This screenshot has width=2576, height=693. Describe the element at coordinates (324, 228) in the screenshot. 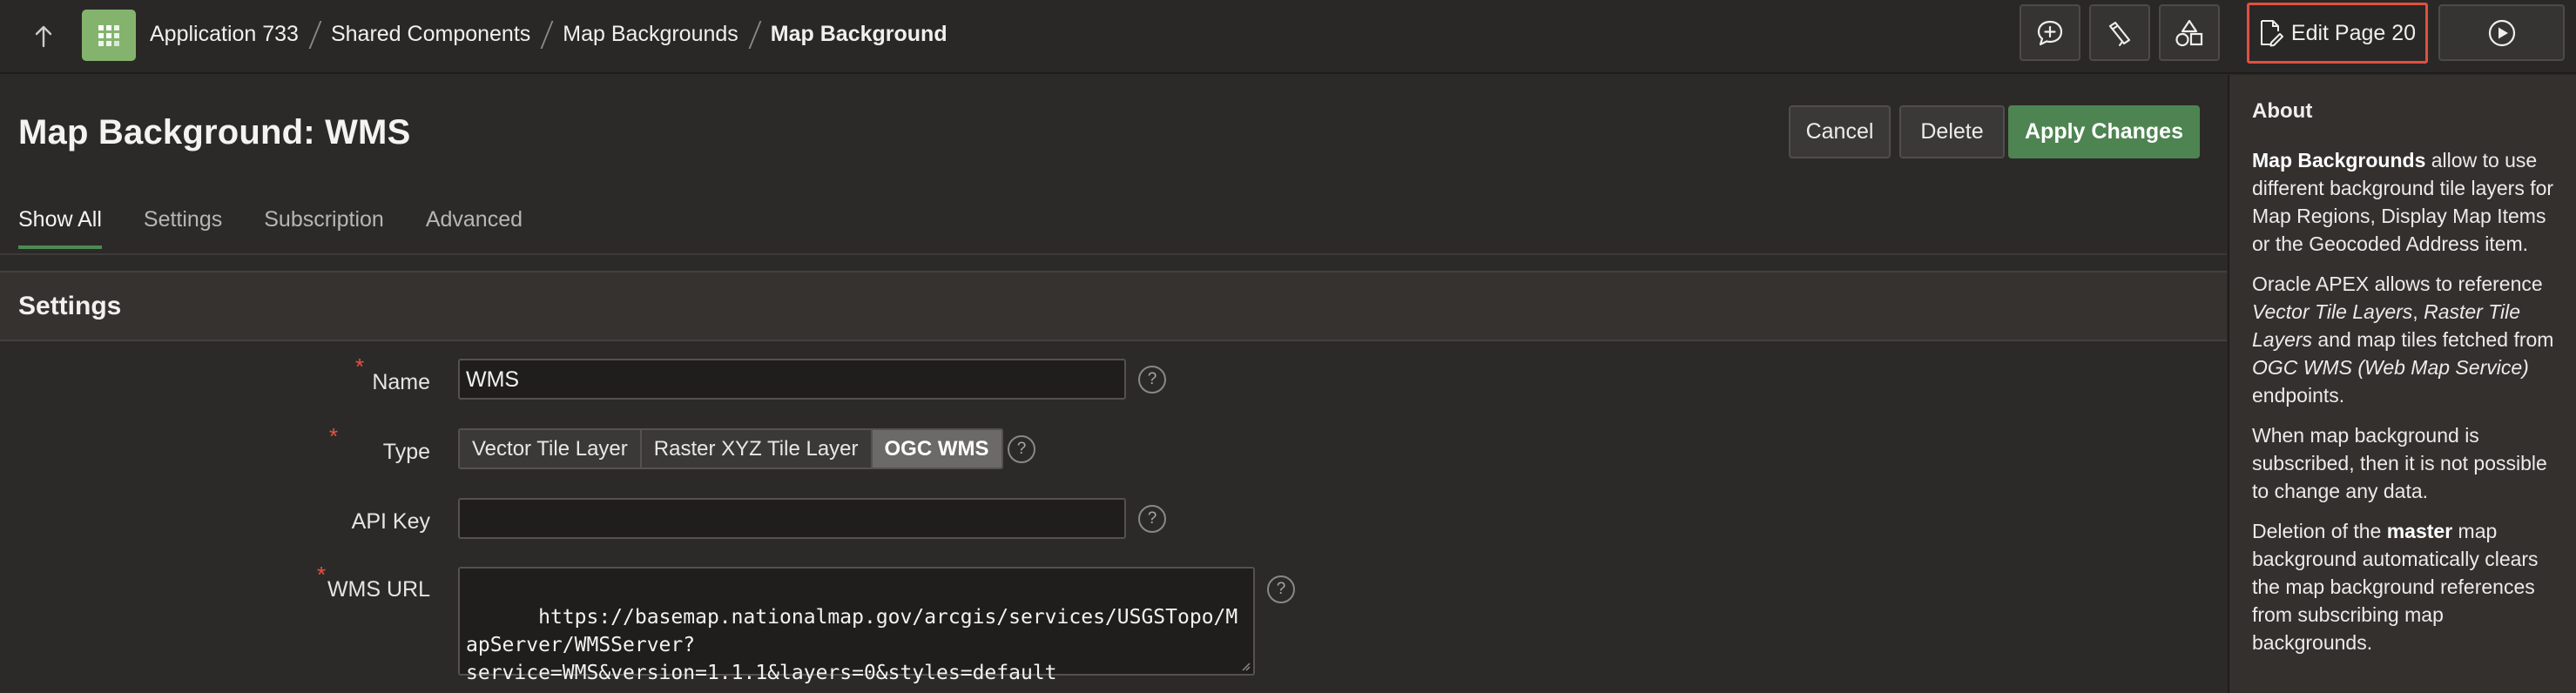

I see `tab-subscription: Subscription` at that location.